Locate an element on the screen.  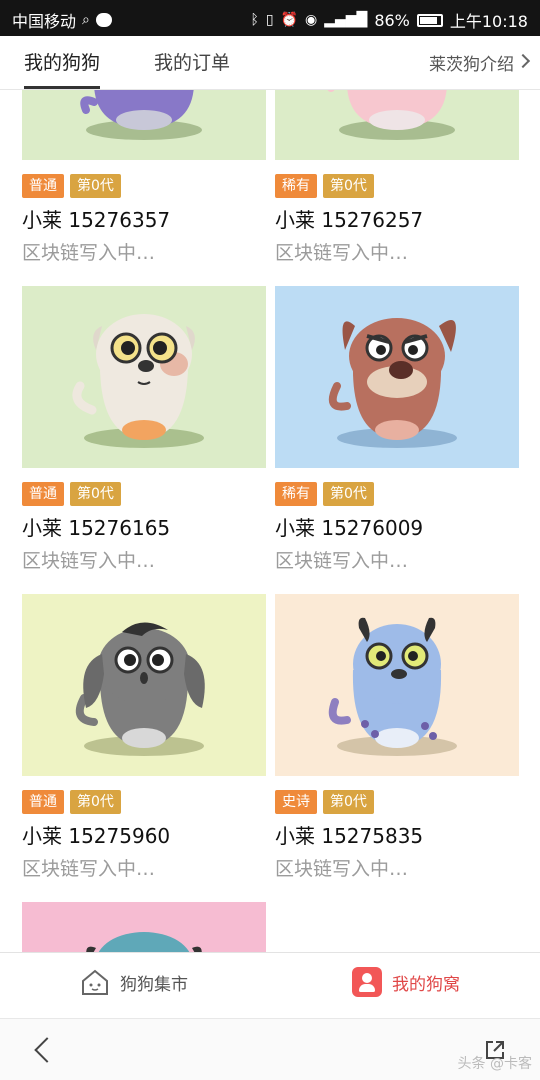
alarm-icon: ⏰ is located at coordinates (289, 20).